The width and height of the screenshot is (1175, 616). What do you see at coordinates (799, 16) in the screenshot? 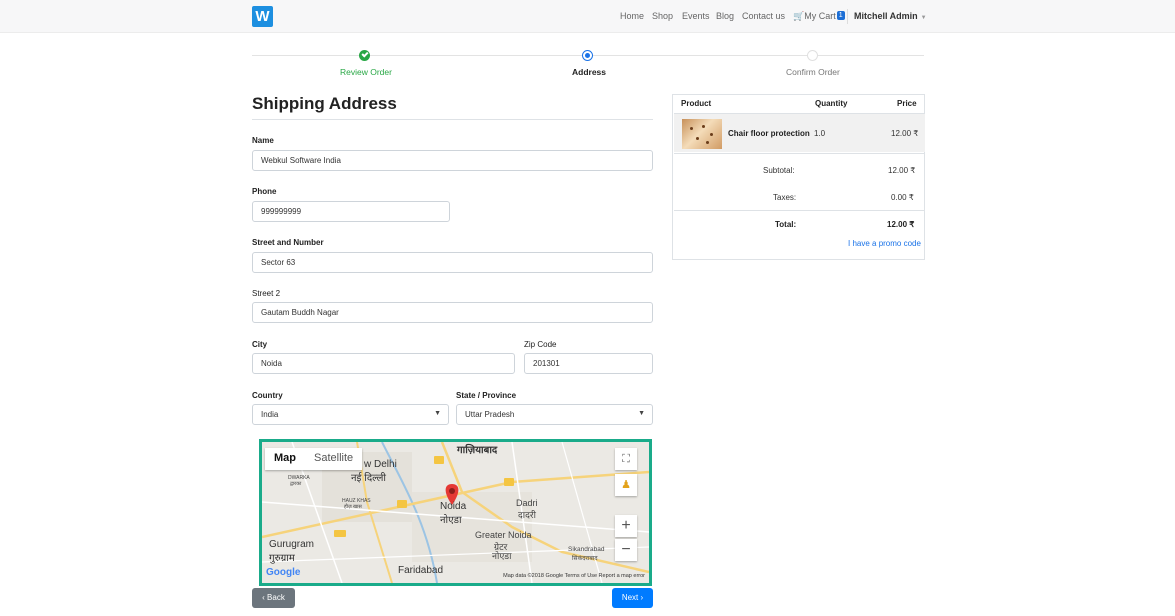
I see `cart-icon: 🛒` at bounding box center [799, 16].